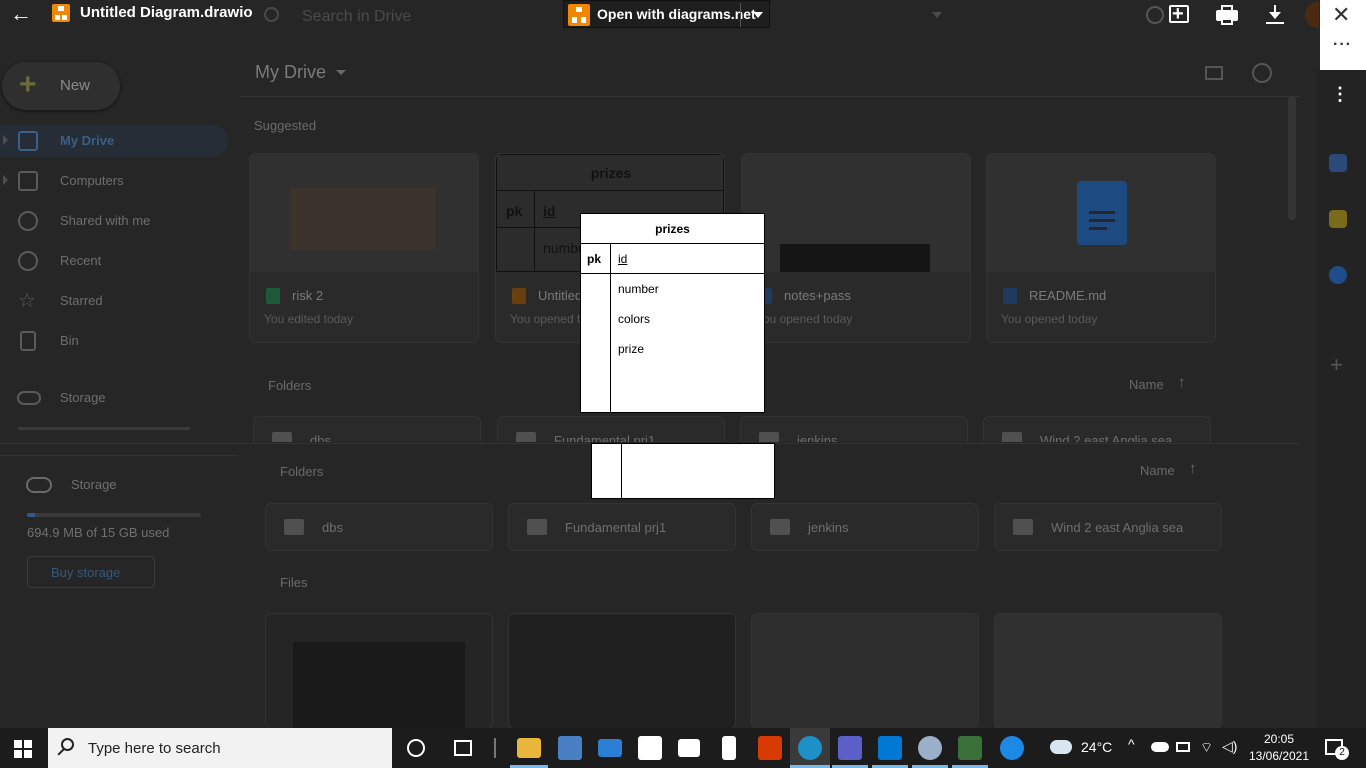 The width and height of the screenshot is (1366, 768). Describe the element at coordinates (770, 748) in the screenshot. I see `office-icon` at that location.